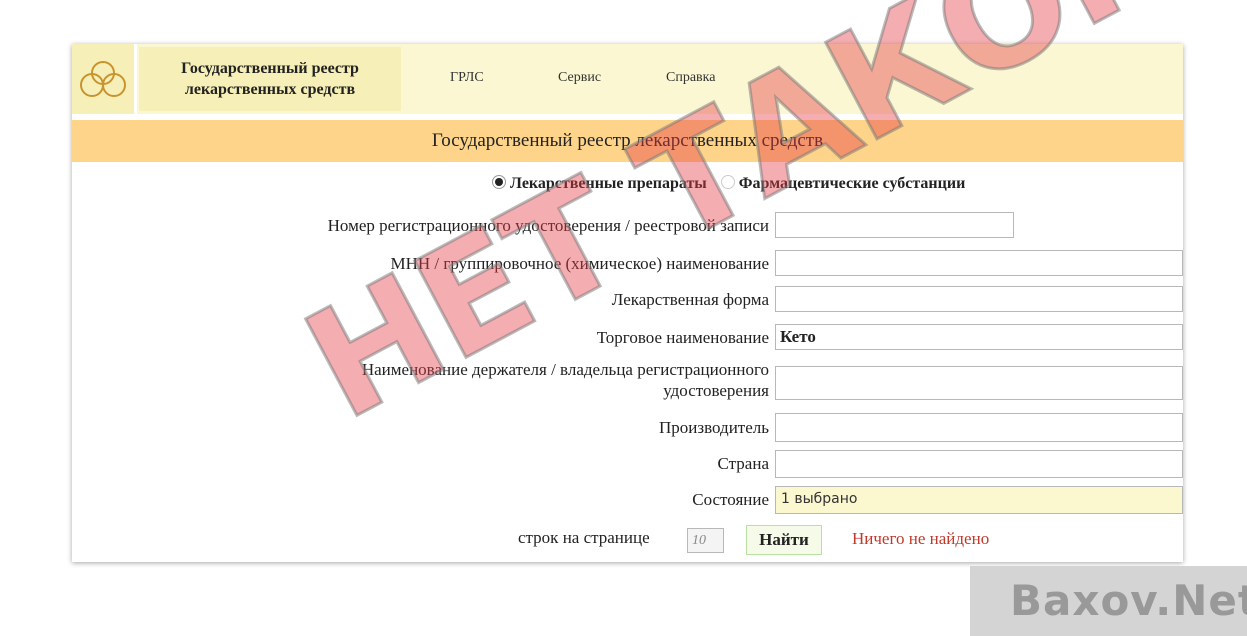 The image size is (1247, 636). I want to click on radio-medicines: Лекарственные препараты, so click(599, 183).